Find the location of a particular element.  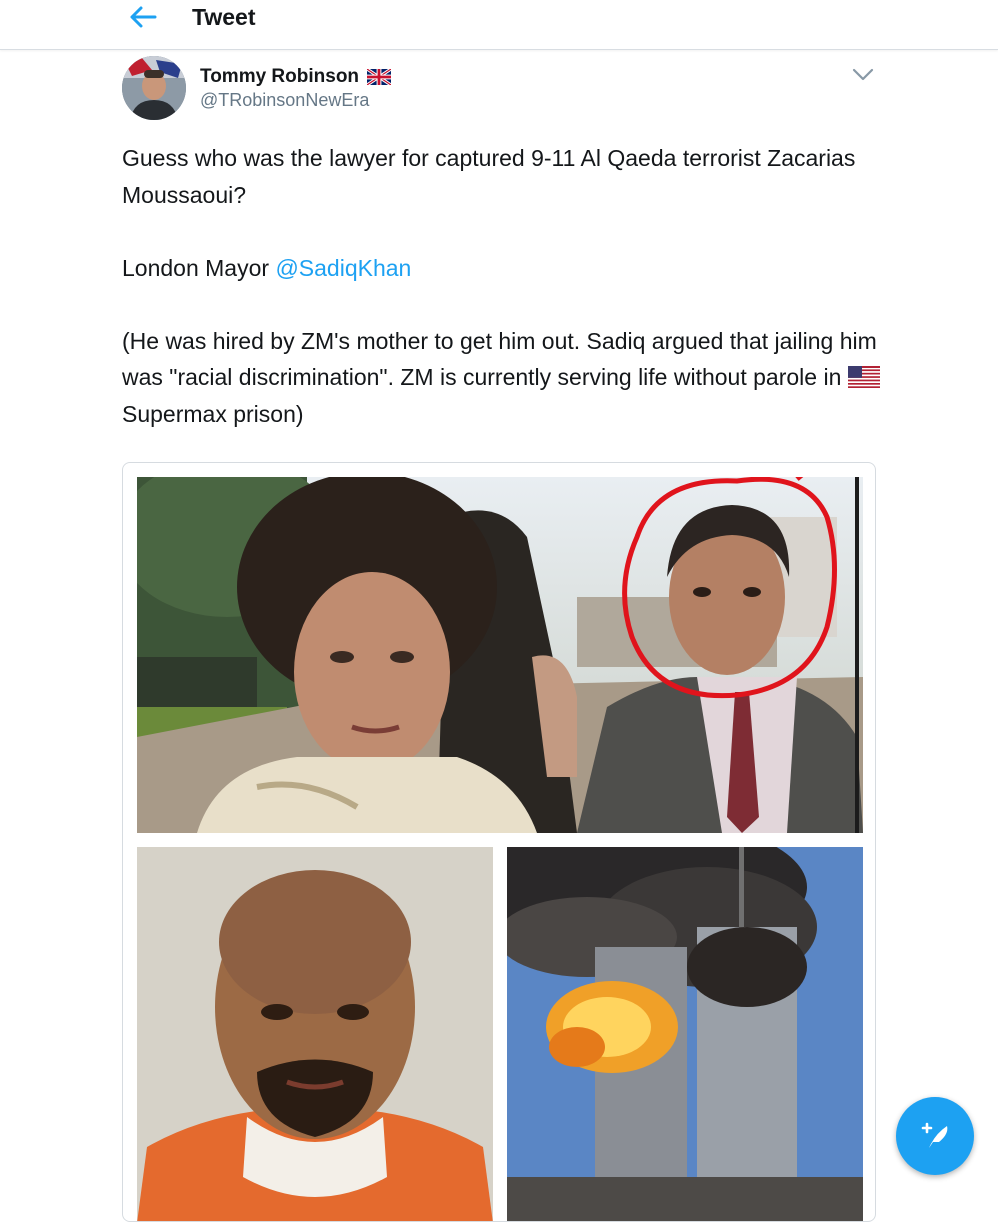

chevron-down-icon is located at coordinates (863, 74).